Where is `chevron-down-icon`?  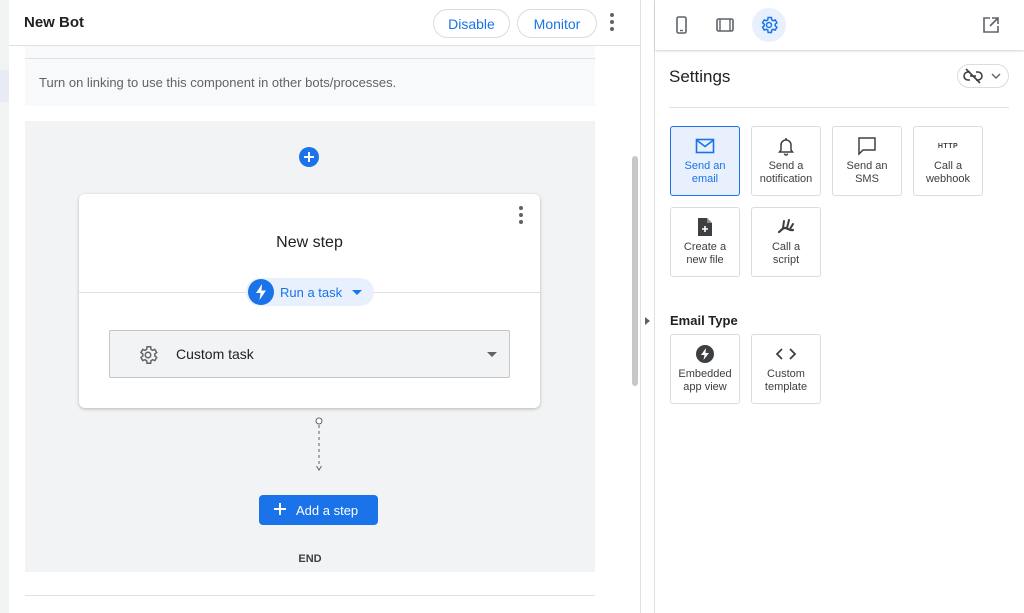 chevron-down-icon is located at coordinates (996, 76).